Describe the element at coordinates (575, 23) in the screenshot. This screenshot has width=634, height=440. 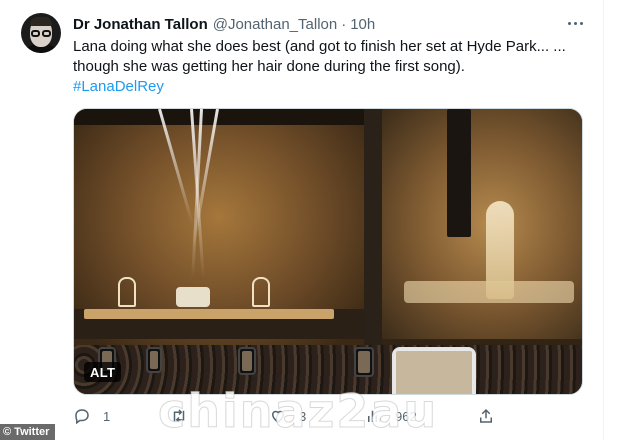
I see `more-icon` at that location.